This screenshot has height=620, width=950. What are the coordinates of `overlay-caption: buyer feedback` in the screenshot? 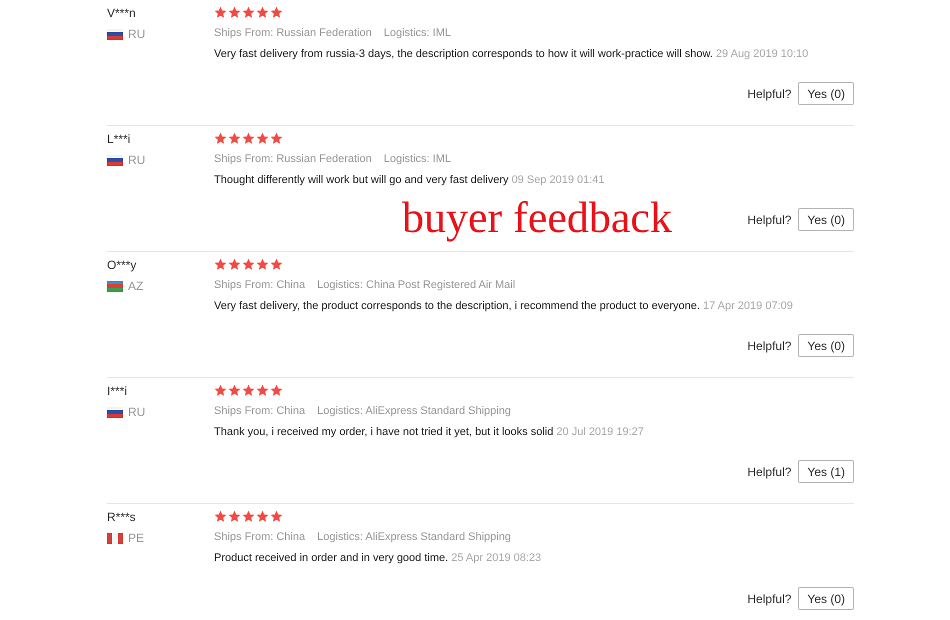 It's located at (537, 218).